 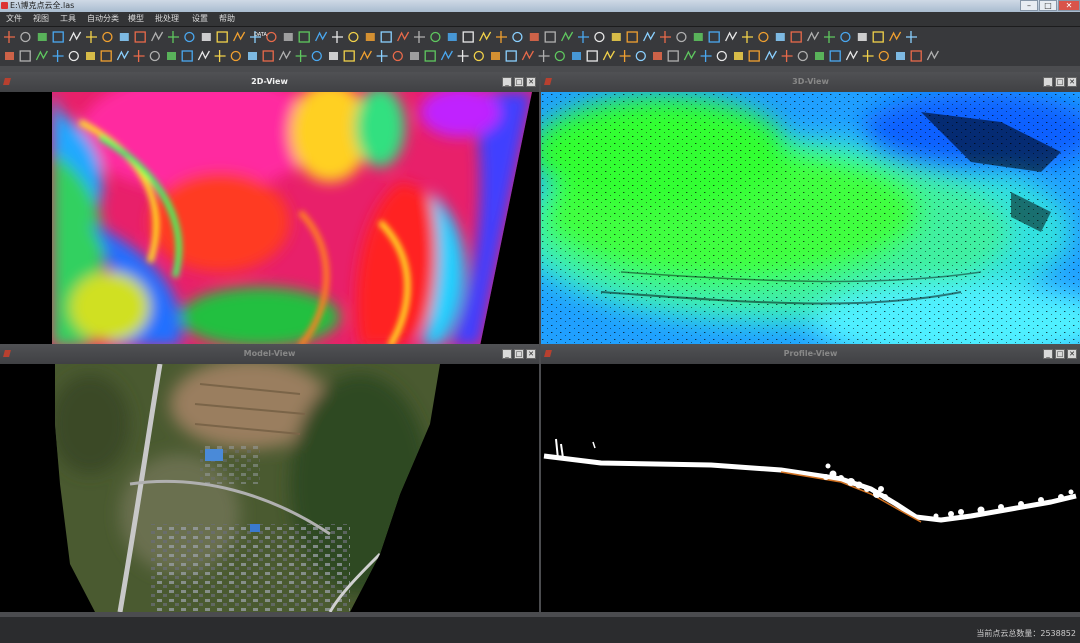 What do you see at coordinates (41, 19) in the screenshot?
I see `menu-view: 视图` at bounding box center [41, 19].